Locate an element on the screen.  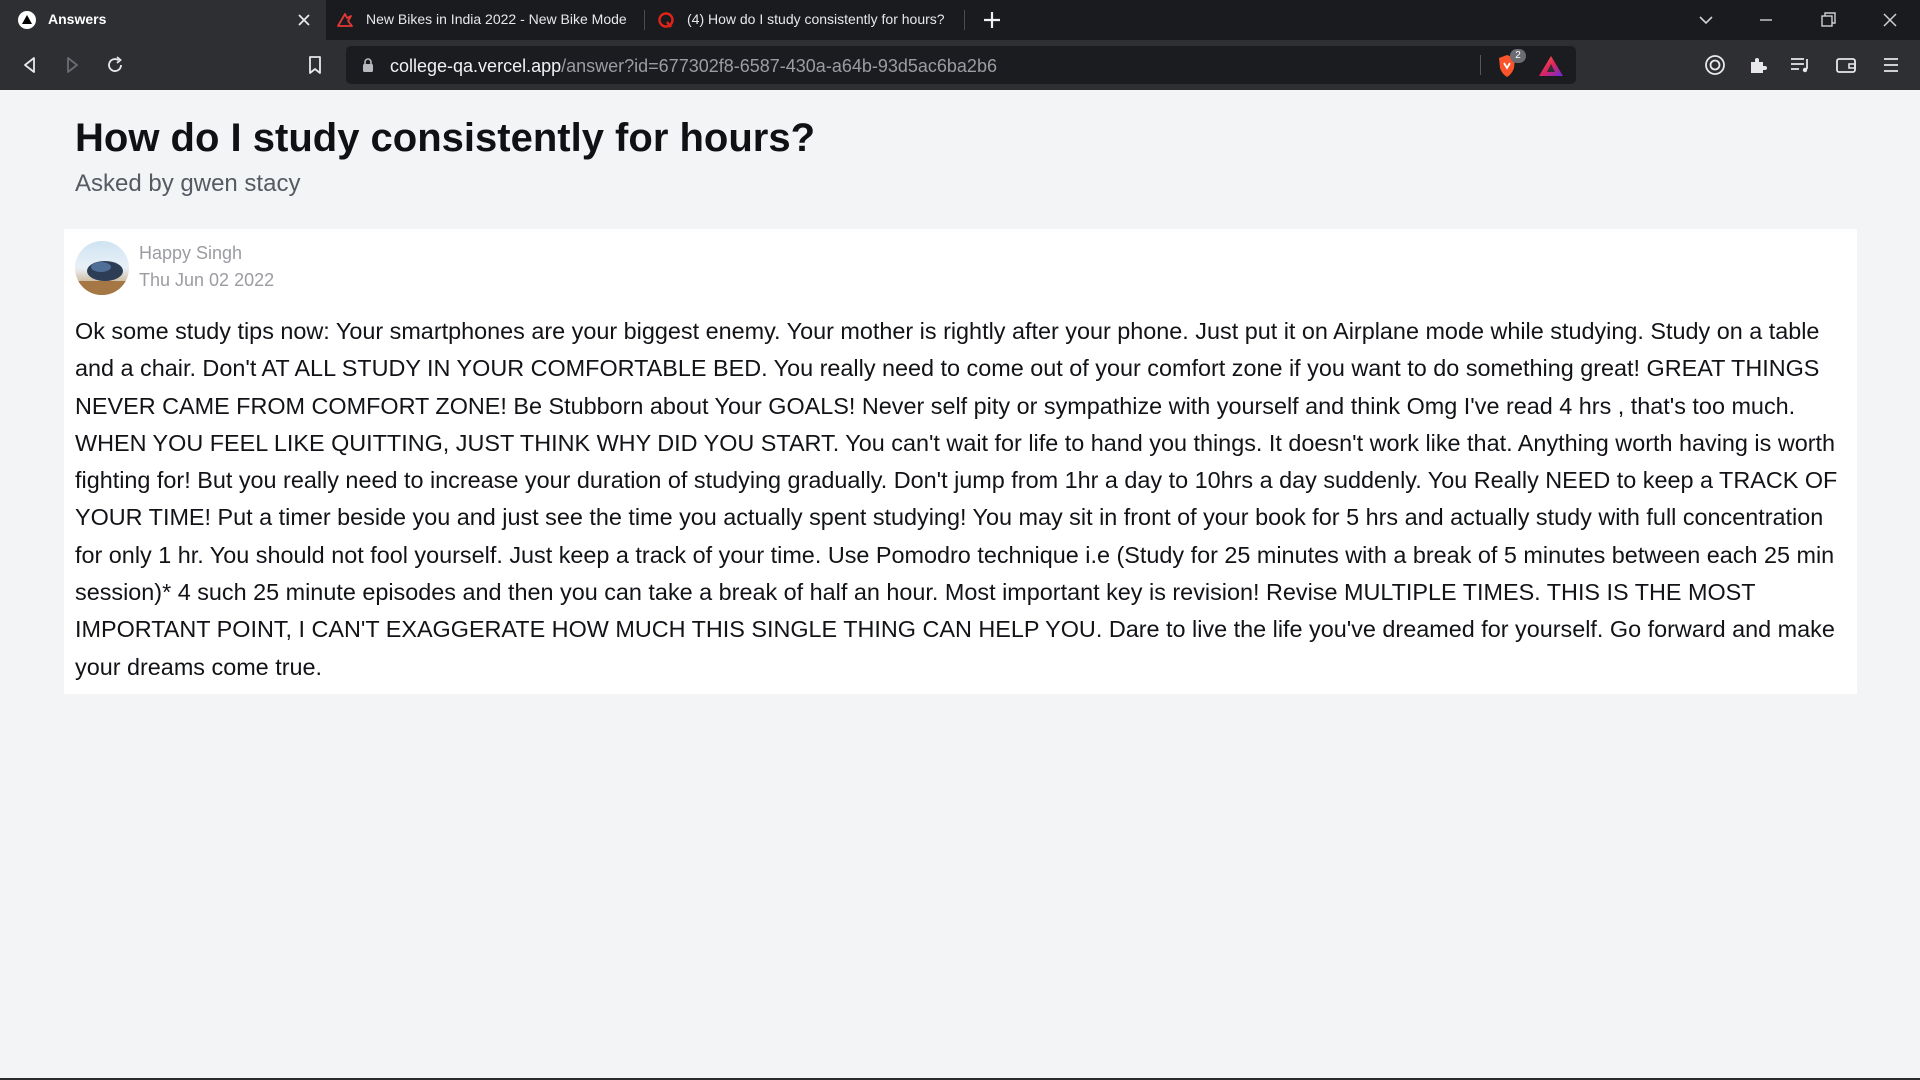
url-divider is located at coordinates (1480, 65).